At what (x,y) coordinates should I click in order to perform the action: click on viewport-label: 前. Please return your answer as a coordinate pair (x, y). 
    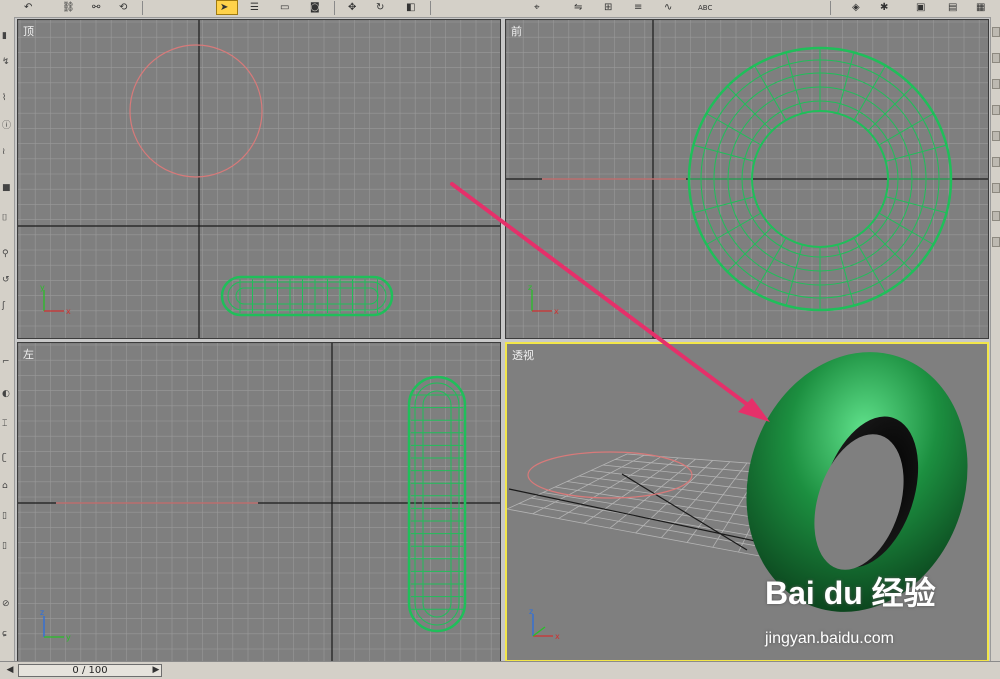
    Looking at the image, I should click on (516, 31).